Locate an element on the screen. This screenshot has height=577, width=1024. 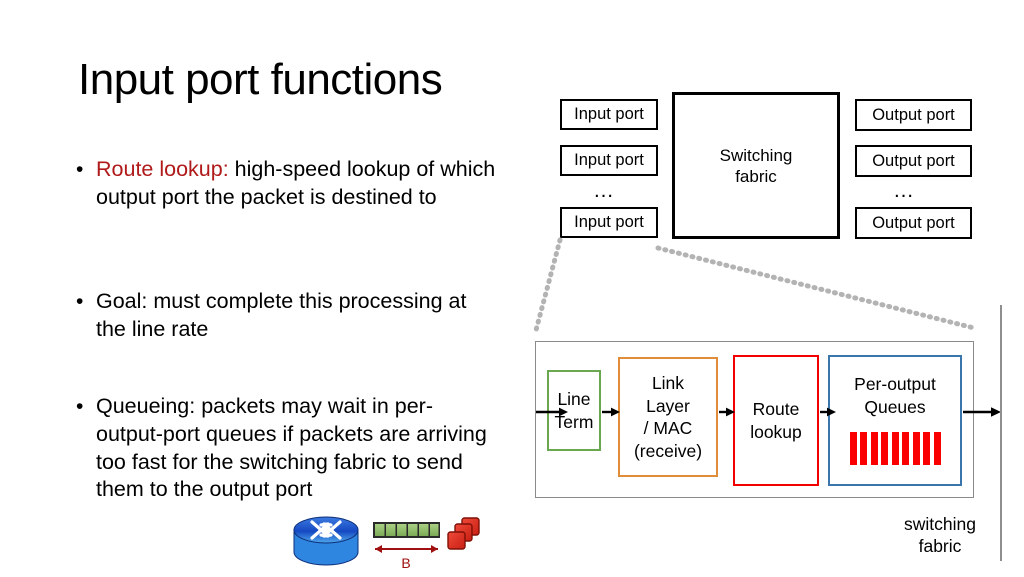
connector-right is located at coordinates (816, 288).